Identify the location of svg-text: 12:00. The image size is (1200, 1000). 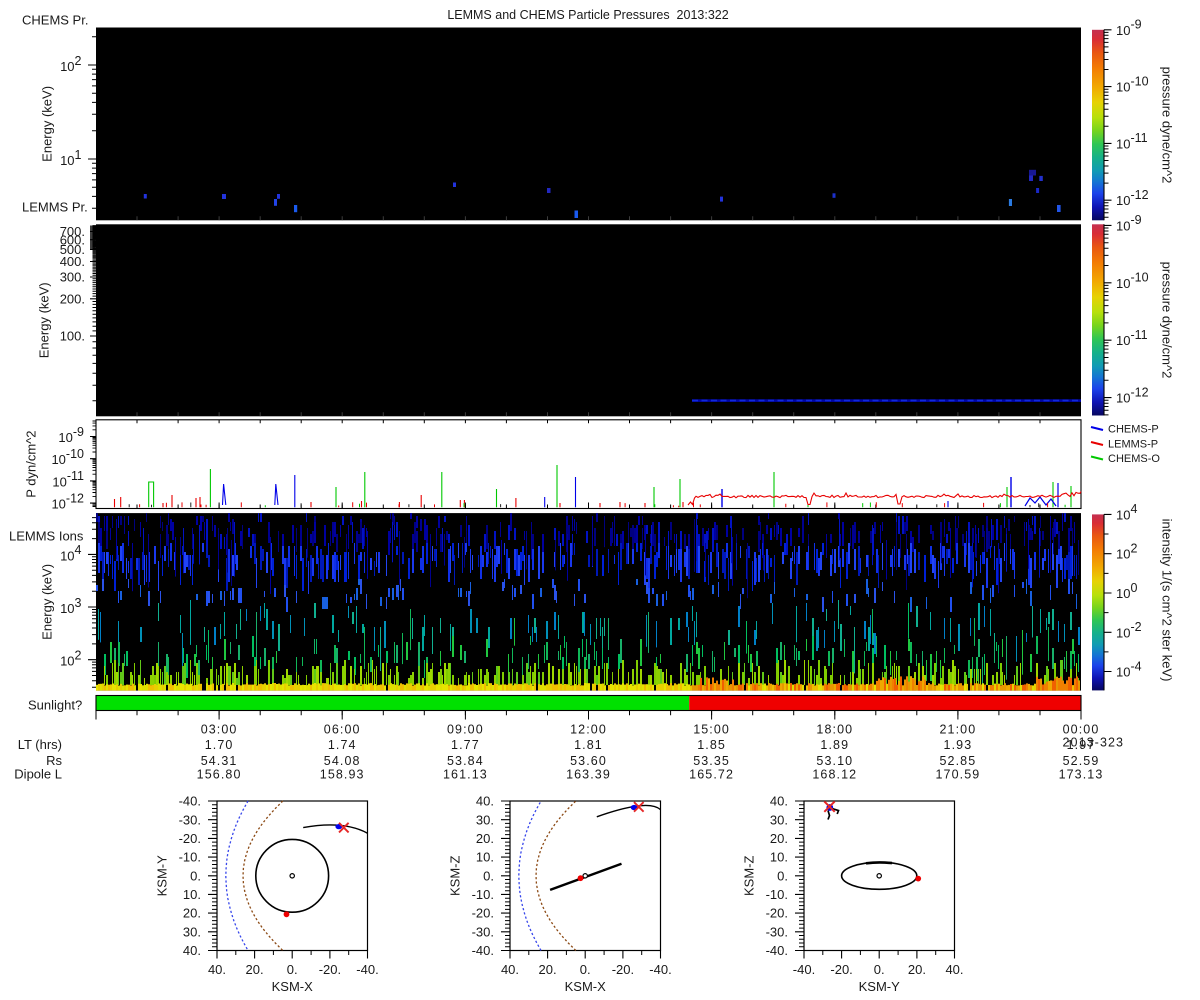
(588, 730).